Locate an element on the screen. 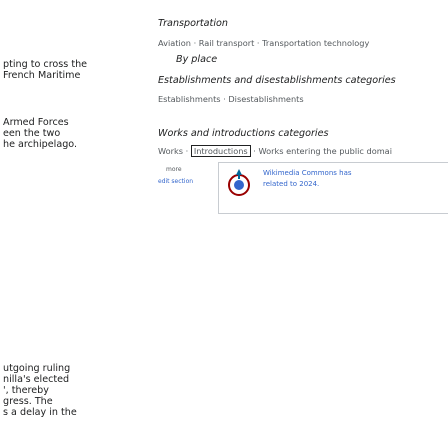  category-link-transportation-technology: Transportation technology is located at coordinates (315, 43).